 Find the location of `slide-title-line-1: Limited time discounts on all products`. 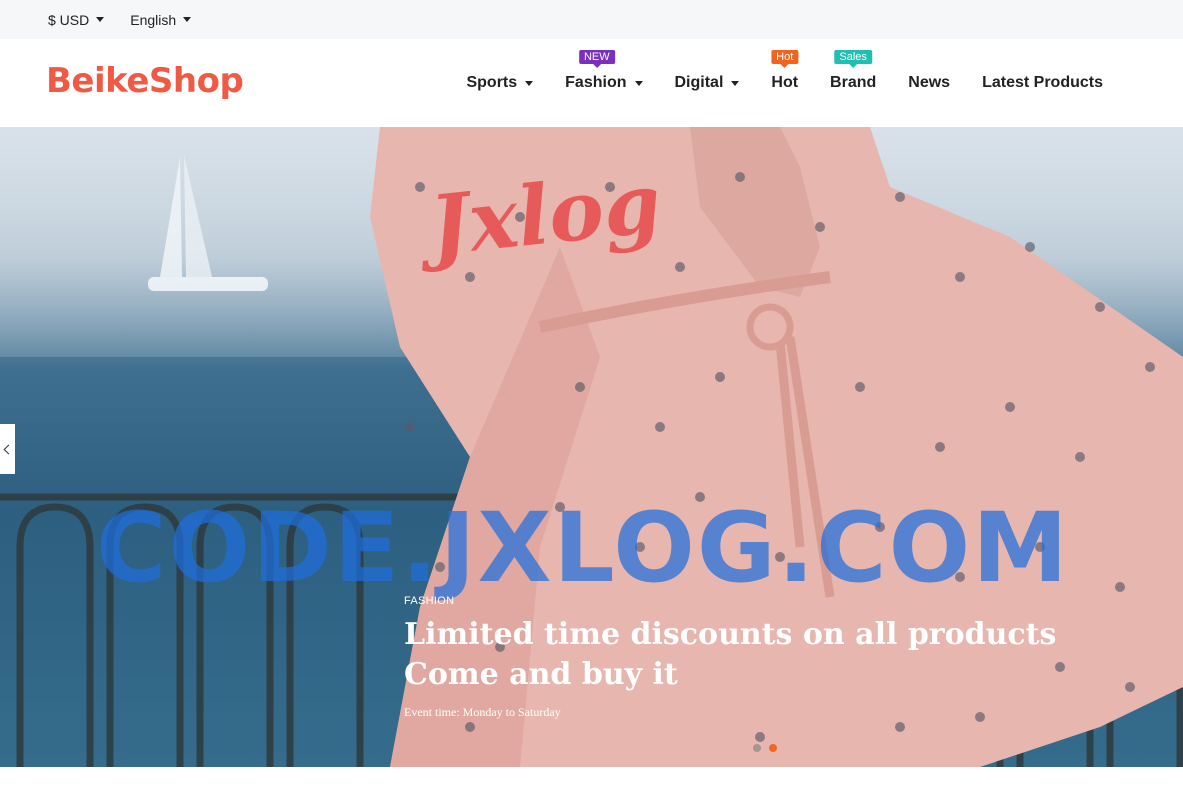

slide-title-line-1: Limited time discounts on all products is located at coordinates (730, 634).